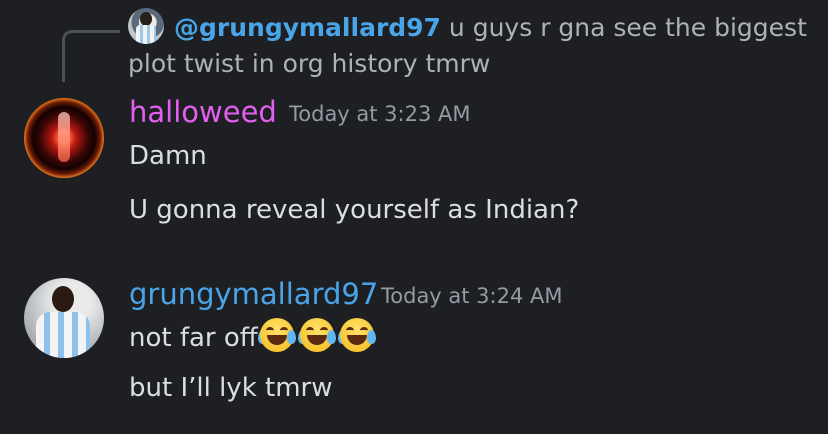 Image resolution: width=828 pixels, height=434 pixels. Describe the element at coordinates (253, 294) in the screenshot. I see `message-author: grungymallard97` at that location.